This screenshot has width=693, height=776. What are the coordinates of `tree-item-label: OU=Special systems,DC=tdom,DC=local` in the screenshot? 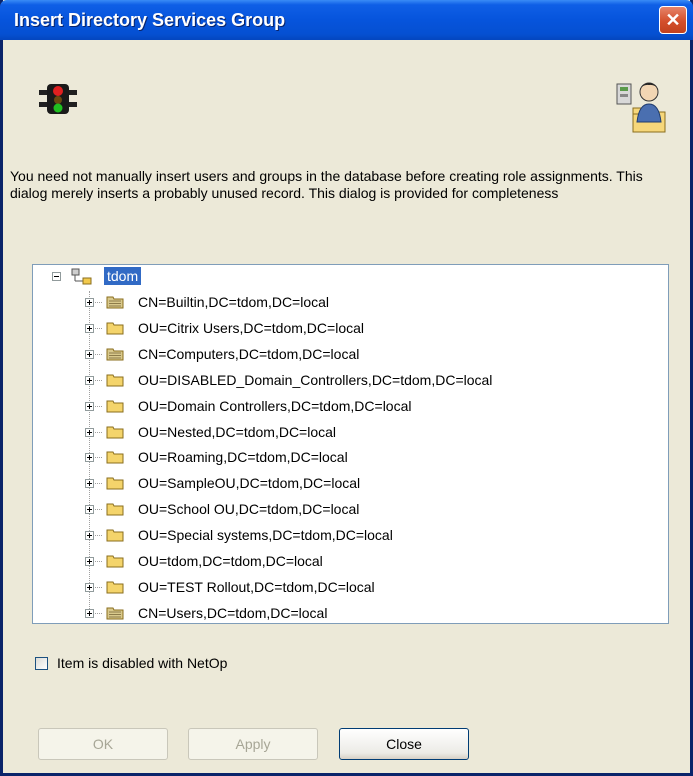 It's located at (265, 535).